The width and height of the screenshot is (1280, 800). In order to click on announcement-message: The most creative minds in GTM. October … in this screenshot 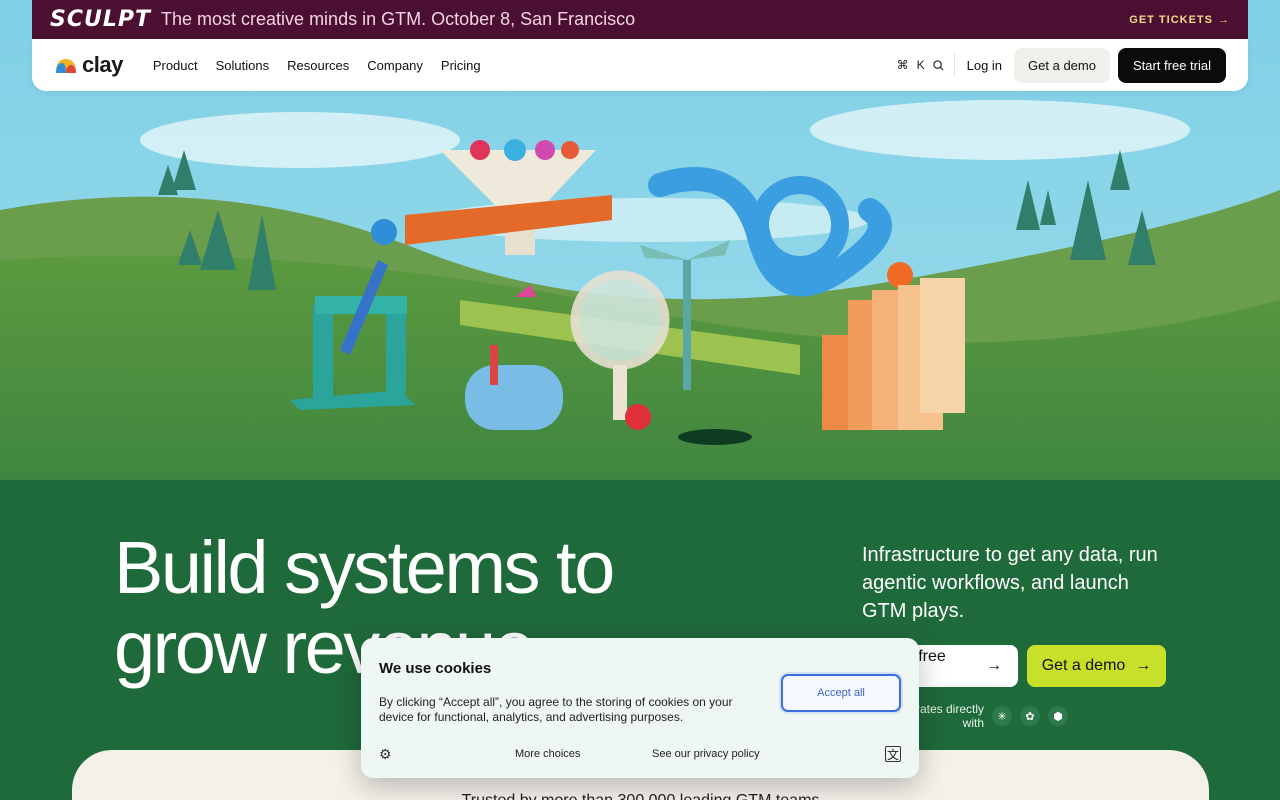, I will do `click(398, 19)`.